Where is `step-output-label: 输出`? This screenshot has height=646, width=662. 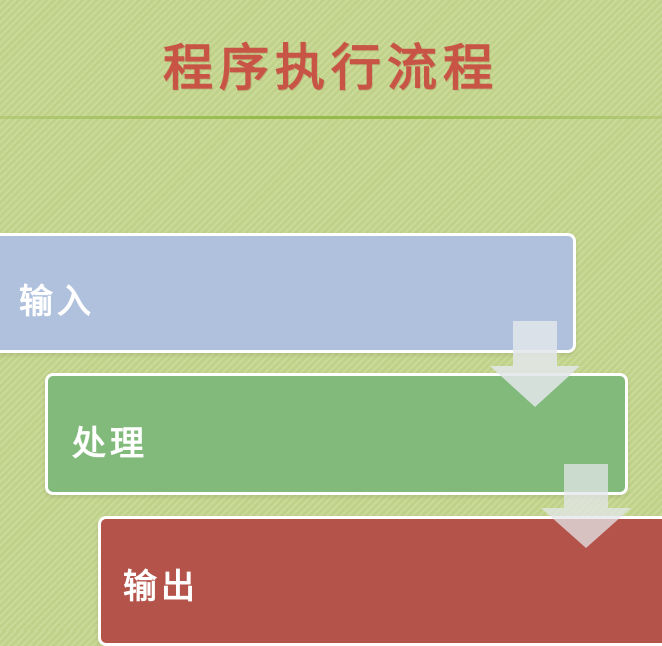 step-output-label: 输出 is located at coordinates (161, 587).